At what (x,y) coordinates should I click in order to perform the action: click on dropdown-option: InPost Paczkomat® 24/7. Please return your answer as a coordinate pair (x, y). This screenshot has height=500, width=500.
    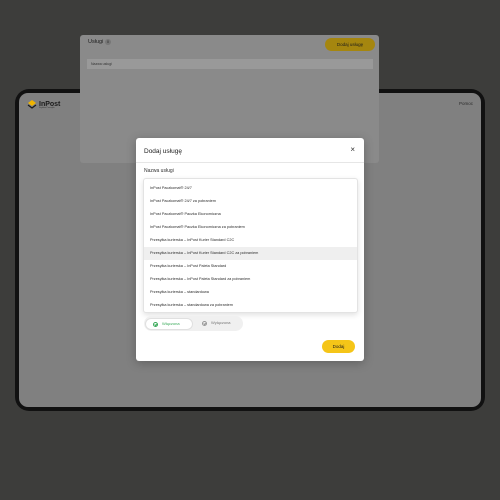
    Looking at the image, I should click on (250, 188).